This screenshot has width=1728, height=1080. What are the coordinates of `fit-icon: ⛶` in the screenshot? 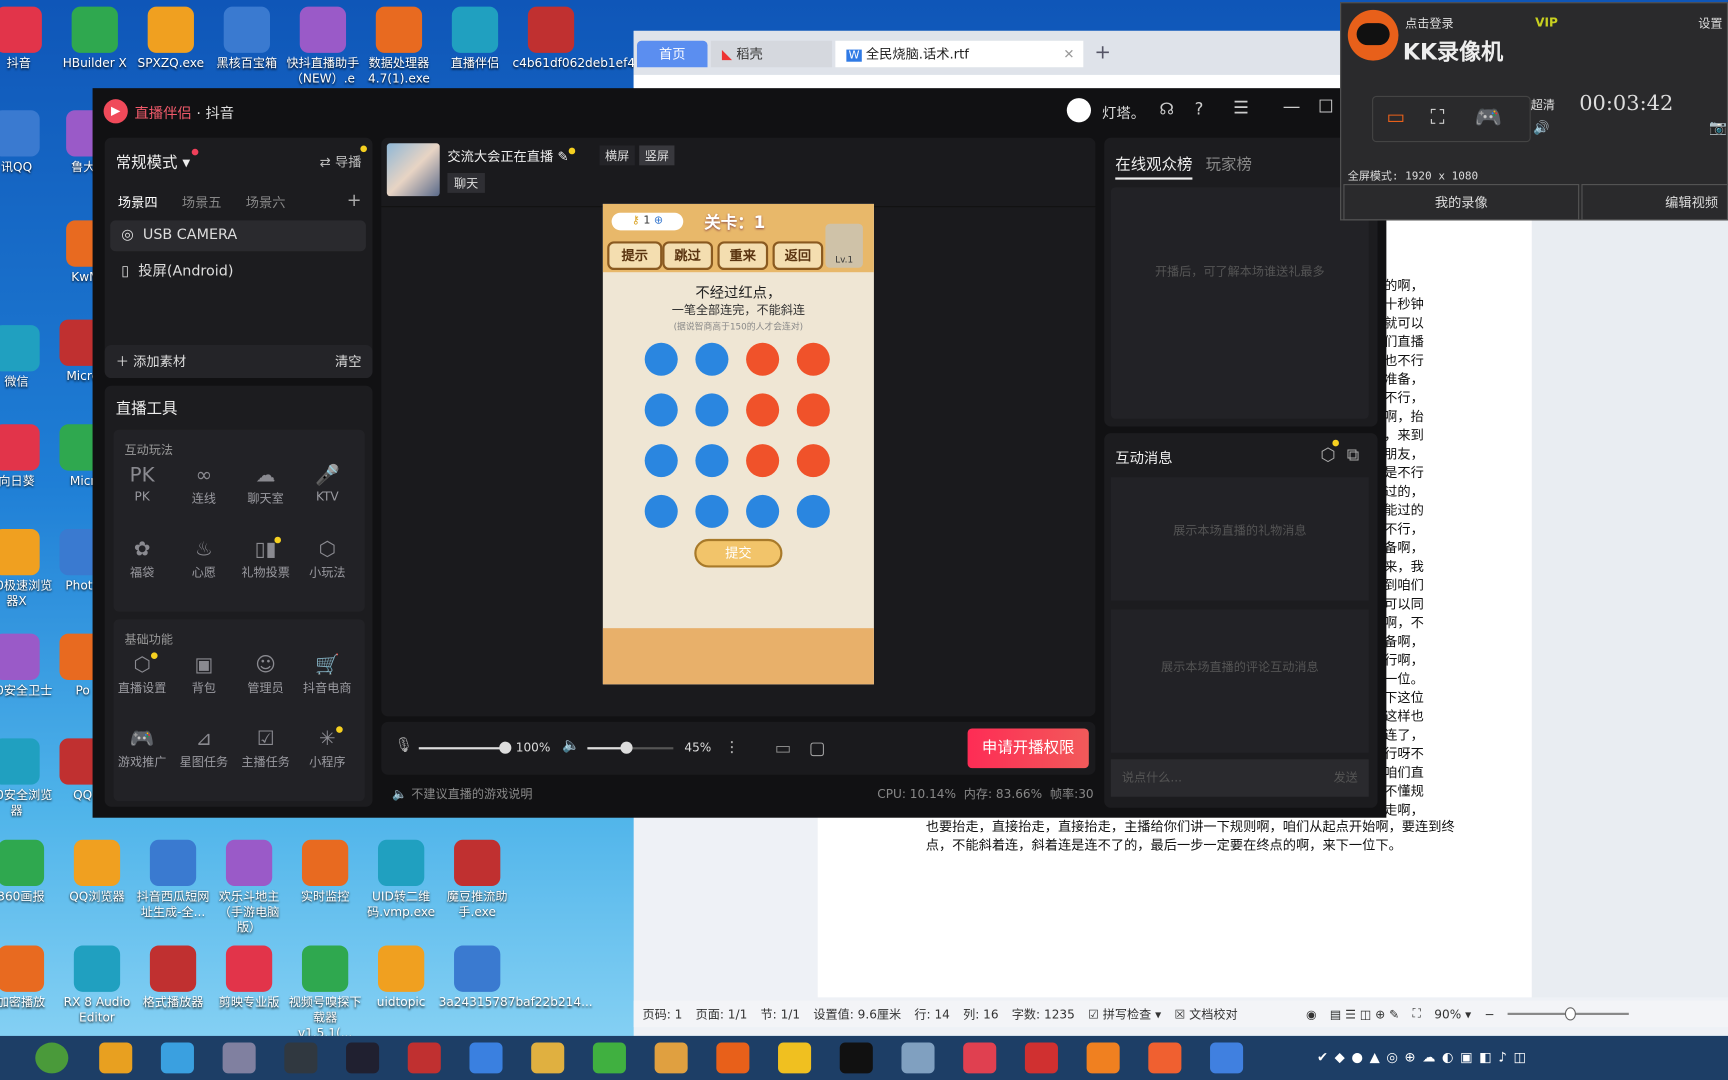 It's located at (1417, 1013).